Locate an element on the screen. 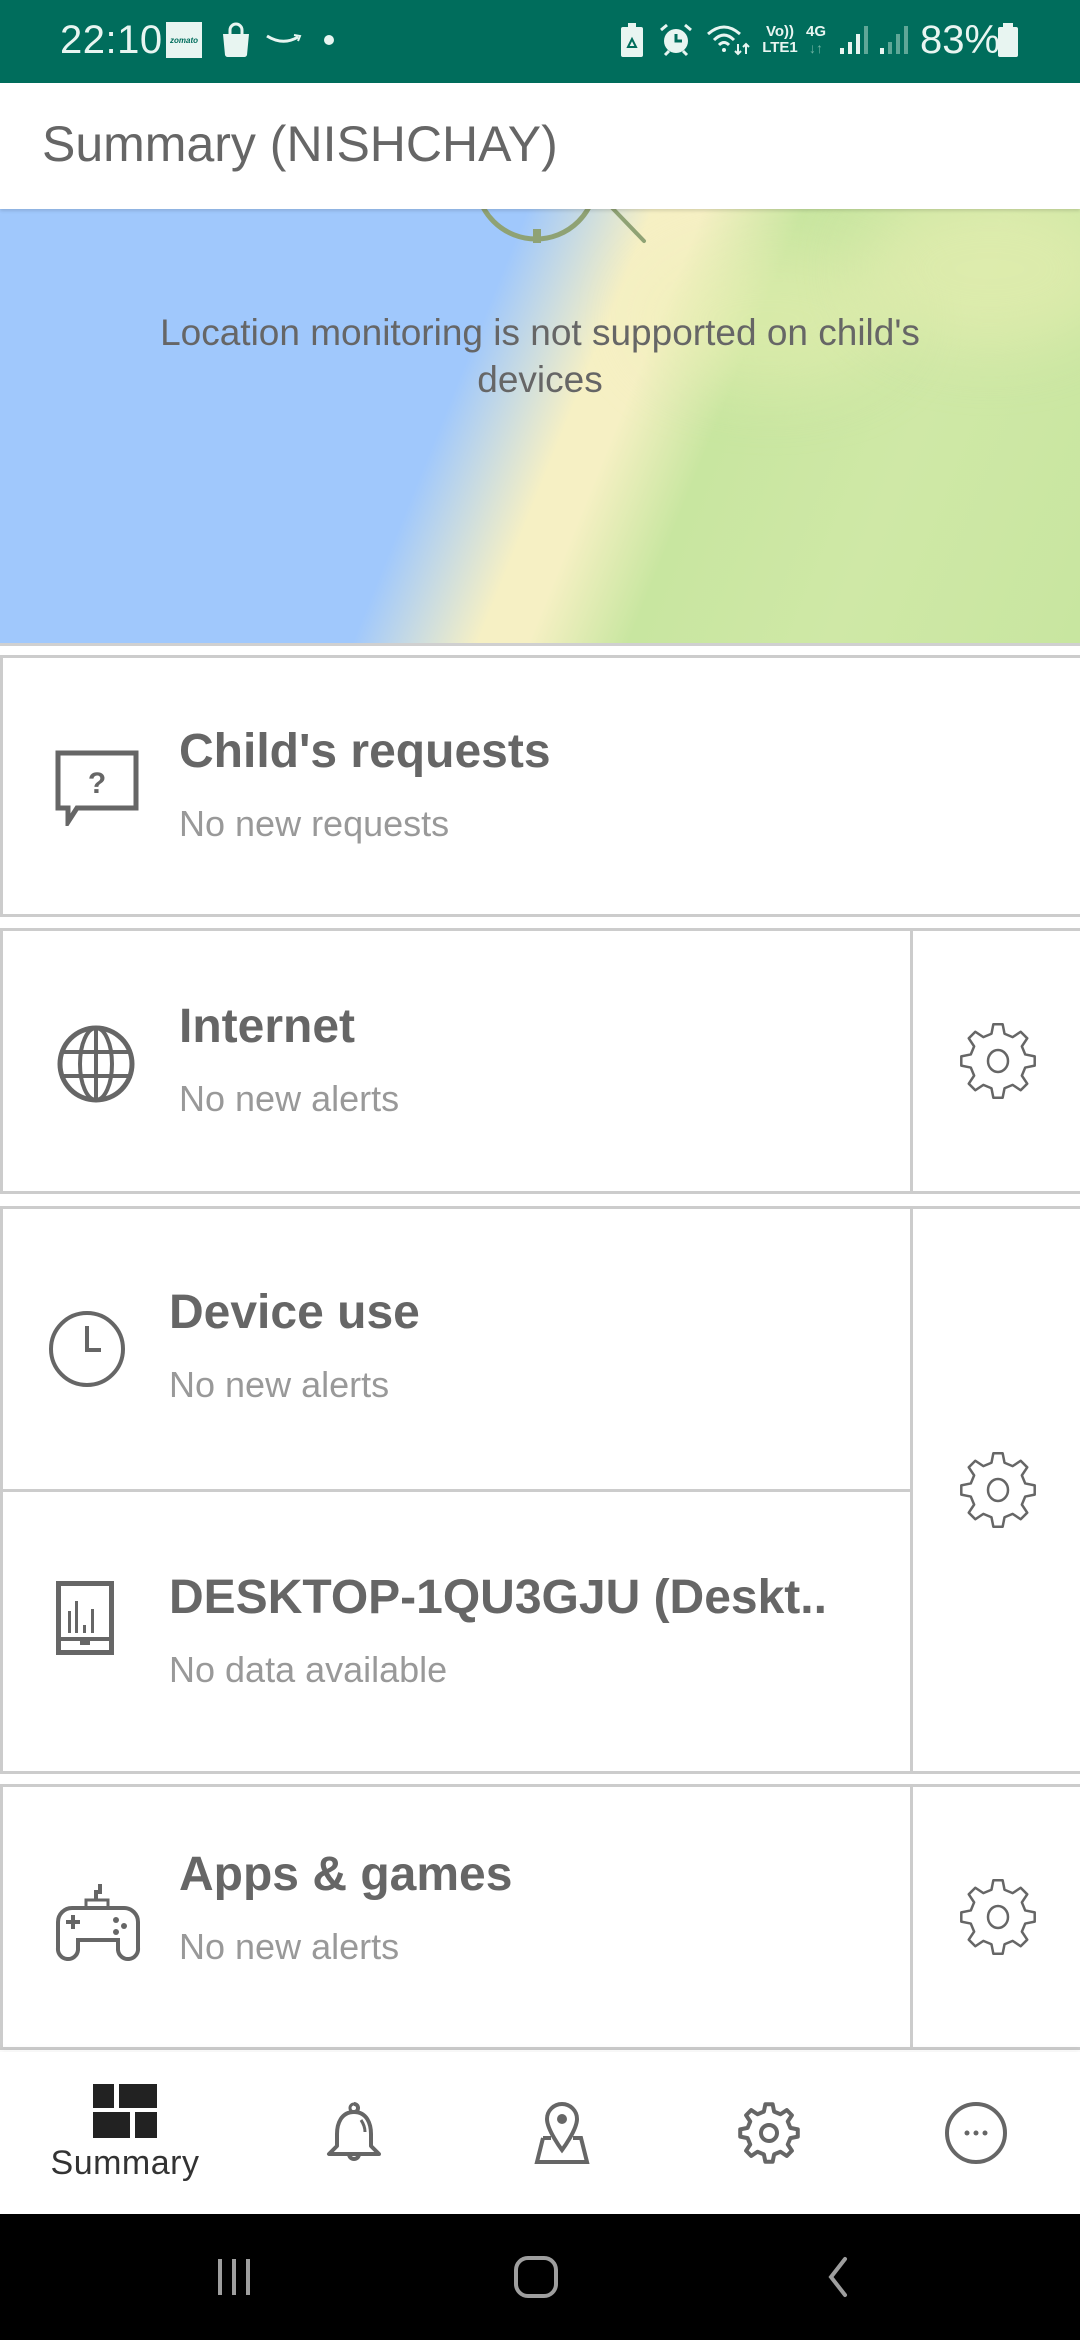  home-icon is located at coordinates (536, 2277).